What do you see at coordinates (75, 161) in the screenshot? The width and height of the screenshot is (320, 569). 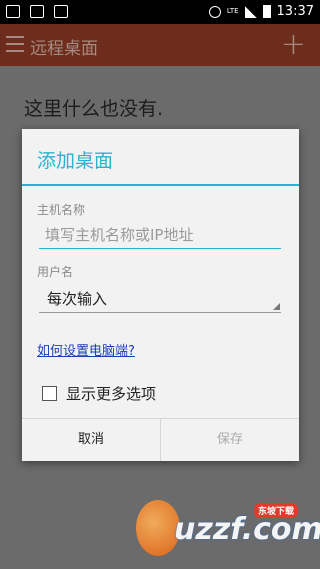 I see `dialog-title: 添加桌面` at bounding box center [75, 161].